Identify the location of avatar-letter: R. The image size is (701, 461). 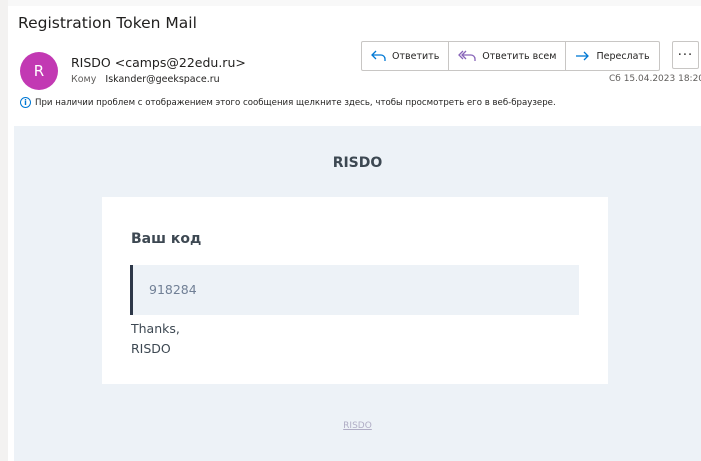
(39, 71).